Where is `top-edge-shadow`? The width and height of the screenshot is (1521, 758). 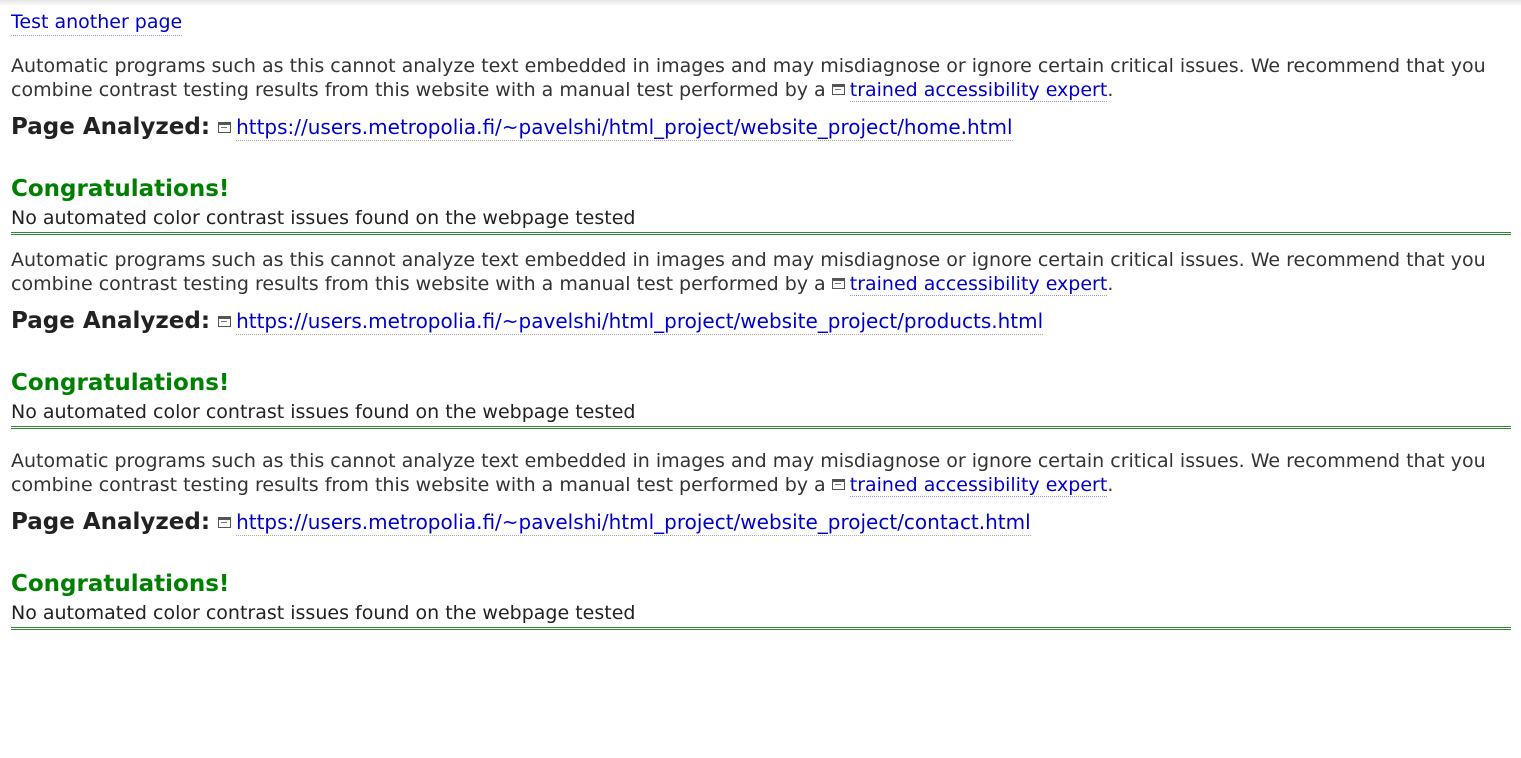
top-edge-shadow is located at coordinates (760, 3).